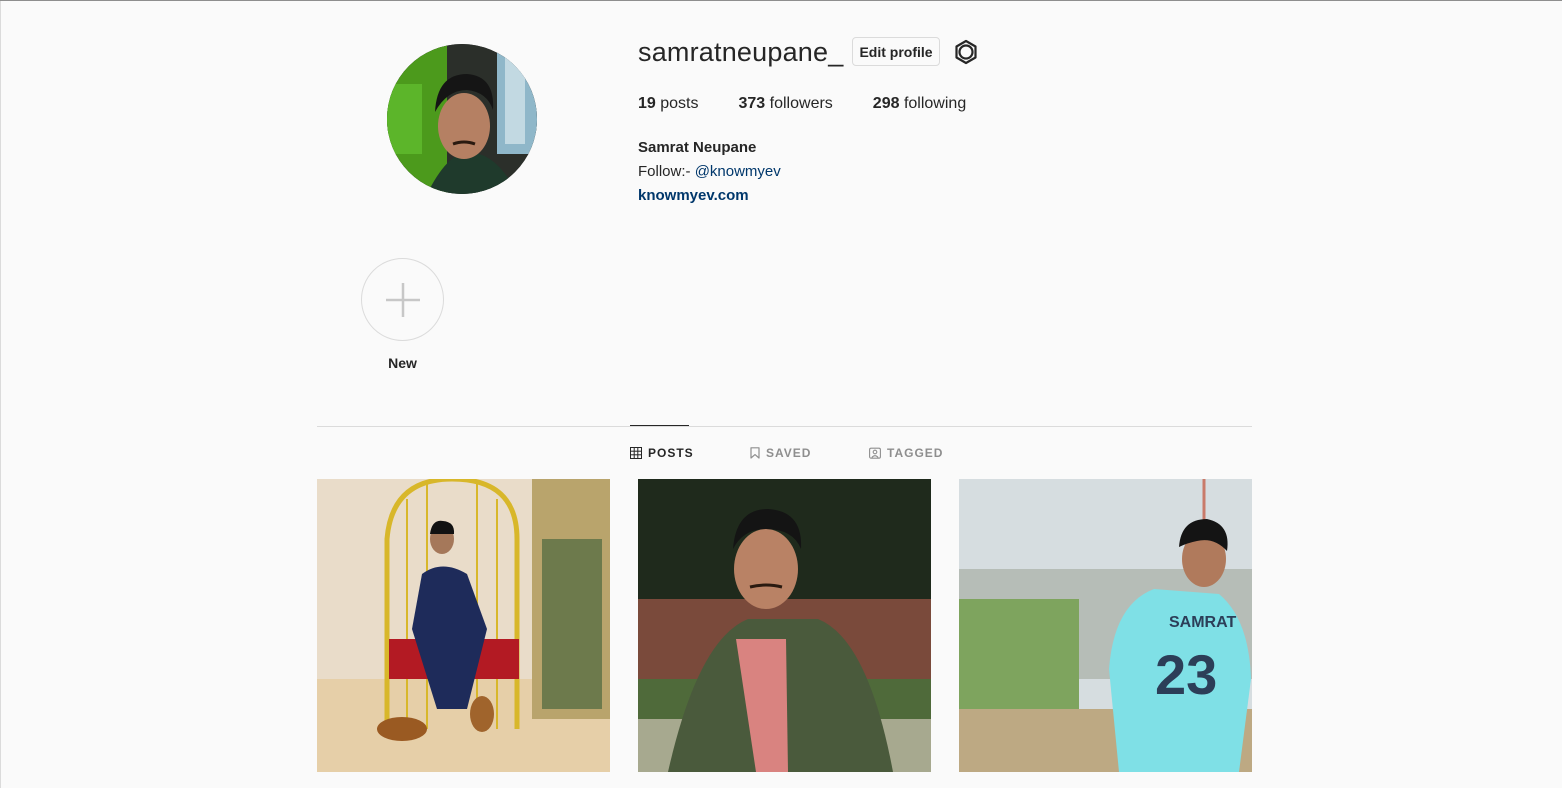 The height and width of the screenshot is (788, 1562). What do you see at coordinates (647, 103) in the screenshot?
I see `posts-count-number: 19` at bounding box center [647, 103].